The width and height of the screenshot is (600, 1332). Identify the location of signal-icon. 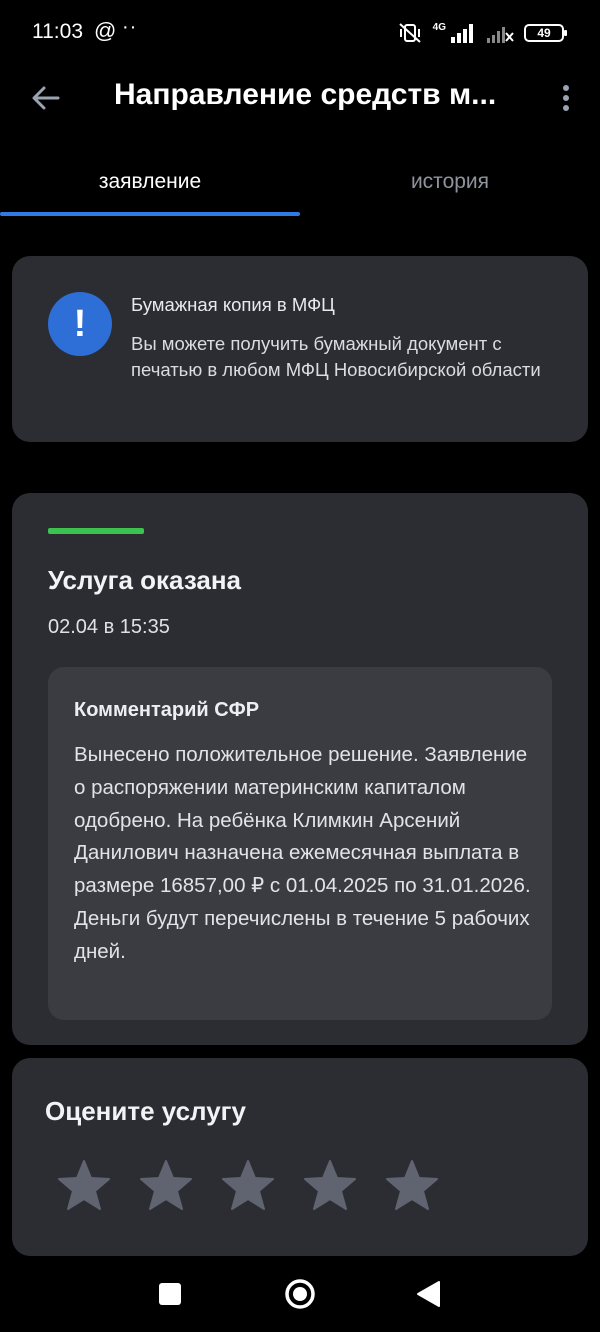
(462, 33).